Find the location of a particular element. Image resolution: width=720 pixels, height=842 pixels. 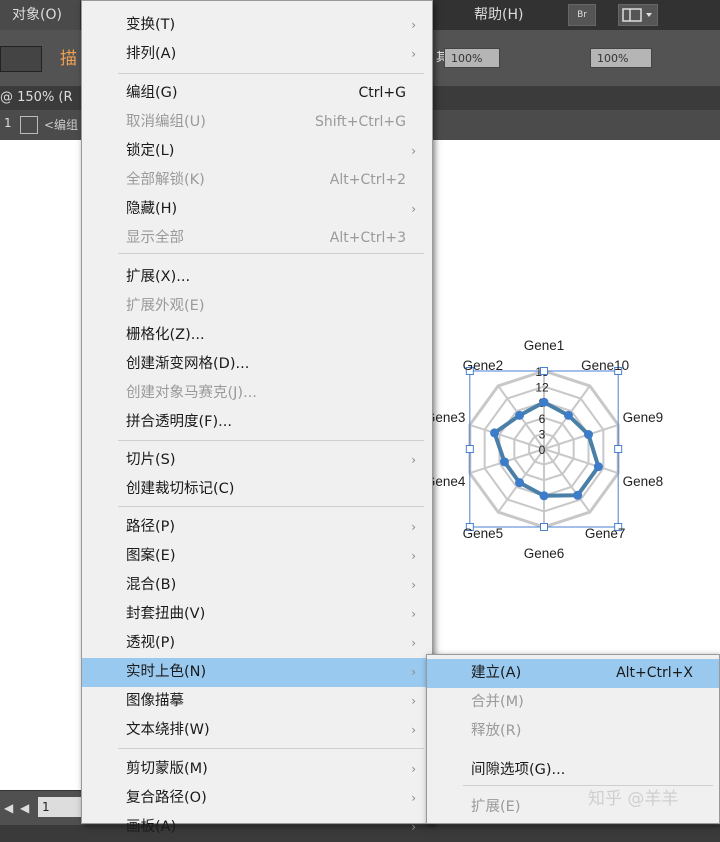

menu-item-label: 编组(G) is located at coordinates (152, 93).